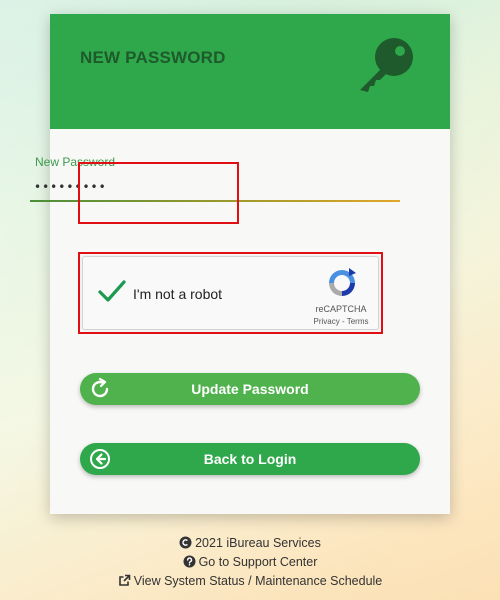 The width and height of the screenshot is (500, 600). Describe the element at coordinates (178, 294) in the screenshot. I see `recaptcha-label: I'm not a robot` at that location.